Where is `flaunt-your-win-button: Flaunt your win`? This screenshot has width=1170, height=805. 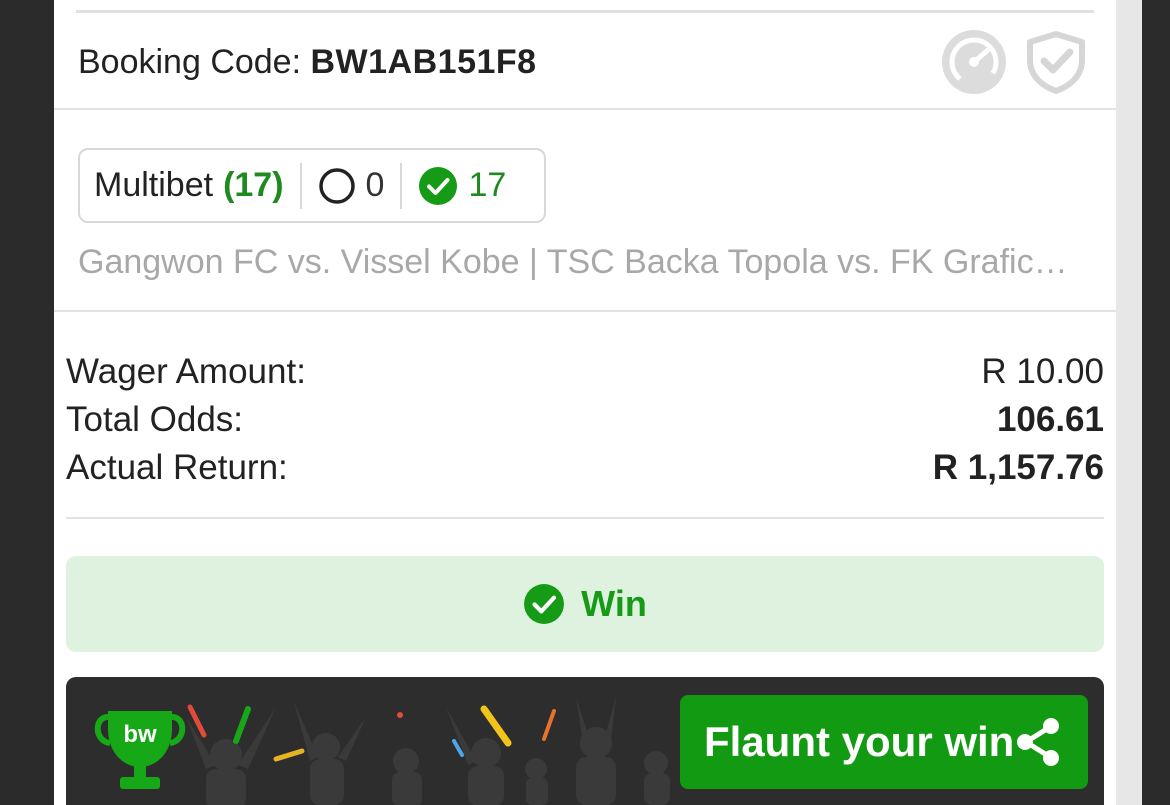 flaunt-your-win-button: Flaunt your win is located at coordinates (884, 742).